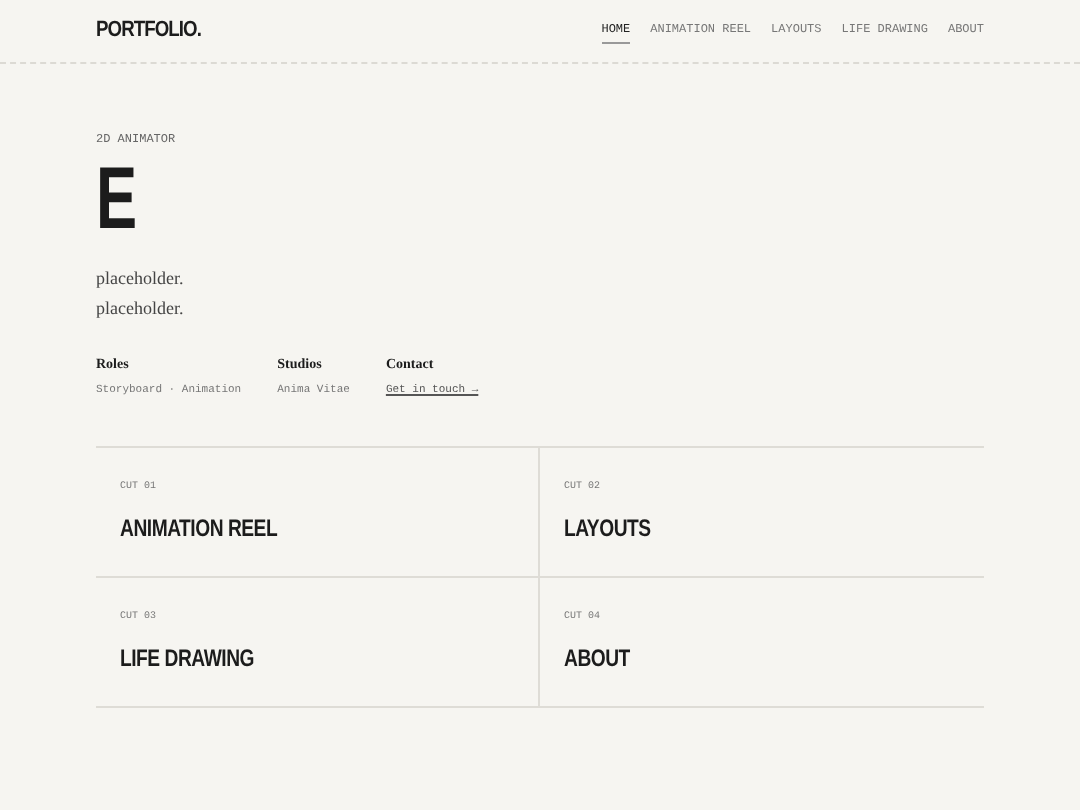  Describe the element at coordinates (598, 659) in the screenshot. I see `cut-title: ABOUT` at that location.